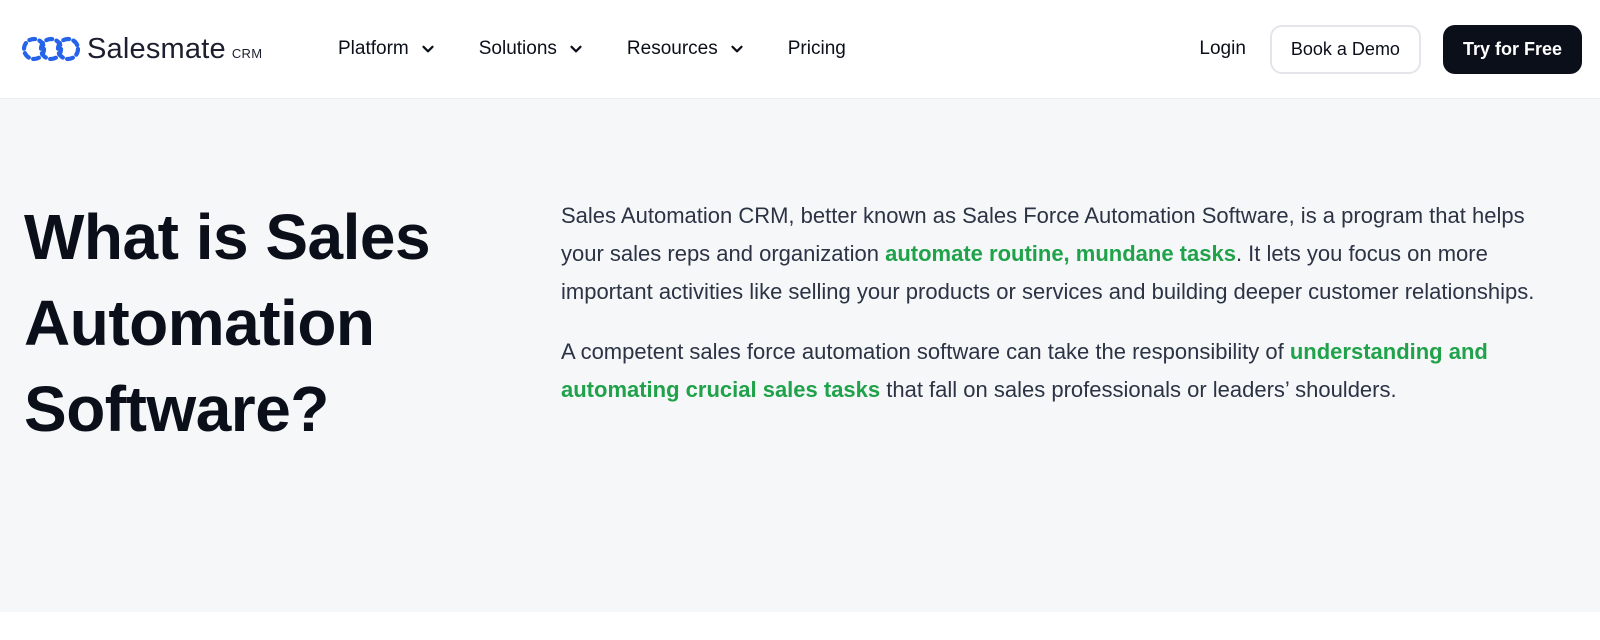 The image size is (1600, 640). What do you see at coordinates (247, 53) in the screenshot?
I see `logo-suffix: CRM` at bounding box center [247, 53].